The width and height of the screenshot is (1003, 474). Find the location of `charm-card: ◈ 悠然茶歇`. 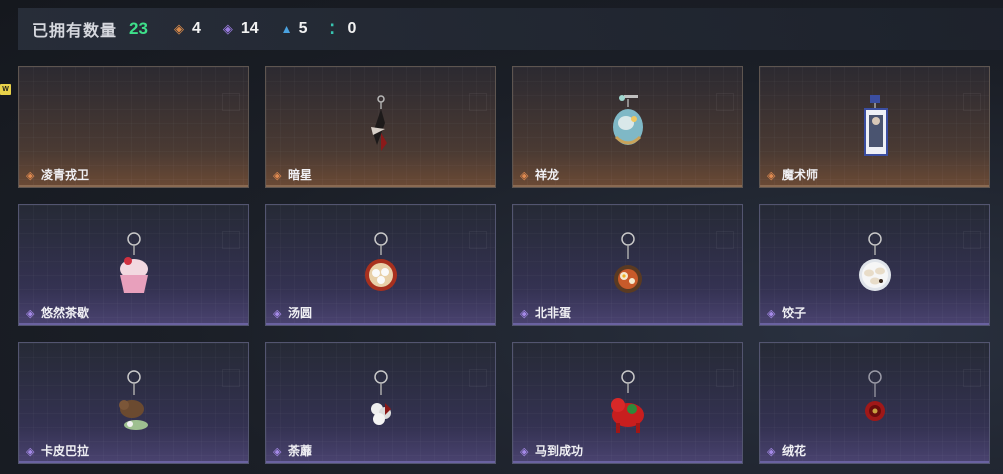

charm-card: ◈ 悠然茶歇 is located at coordinates (133, 265).